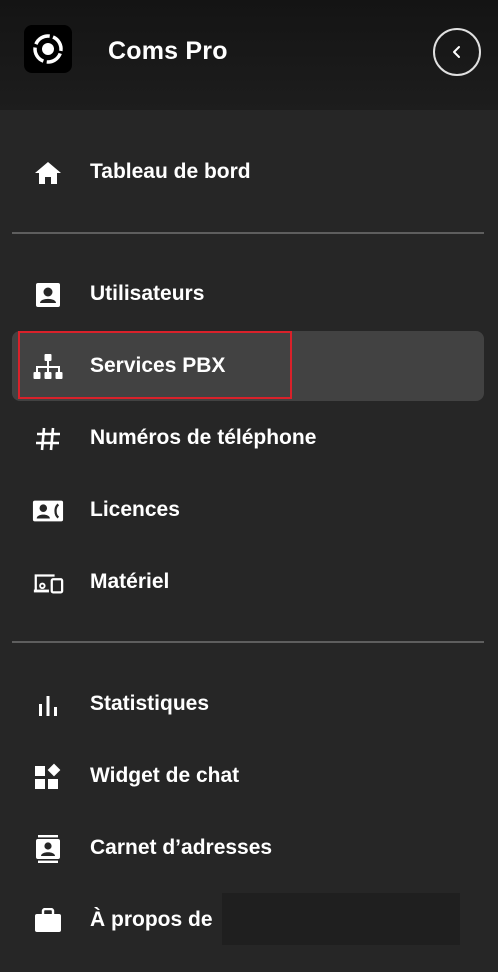 The width and height of the screenshot is (498, 972). I want to click on nav-item-a-propos-de: À propos de, so click(248, 920).